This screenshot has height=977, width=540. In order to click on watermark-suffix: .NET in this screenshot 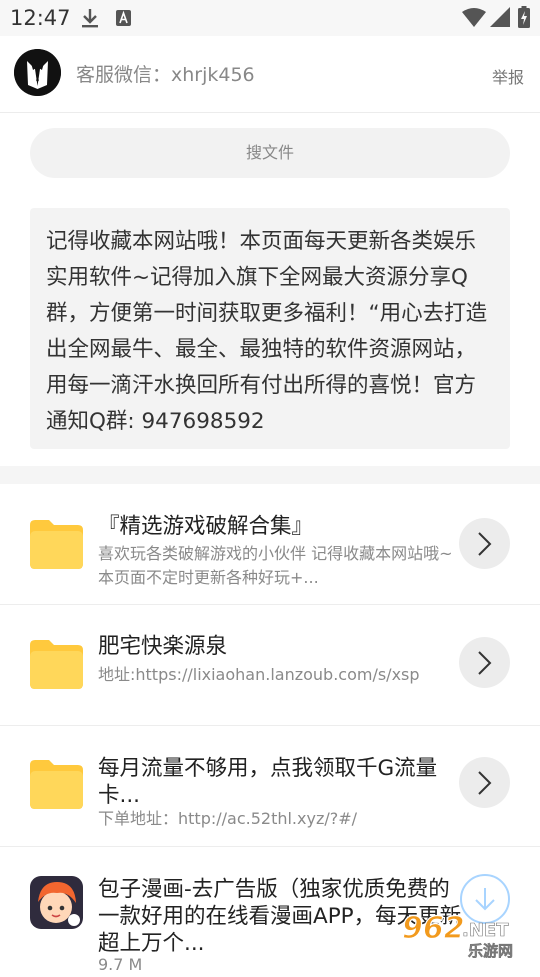, I will do `click(485, 930)`.